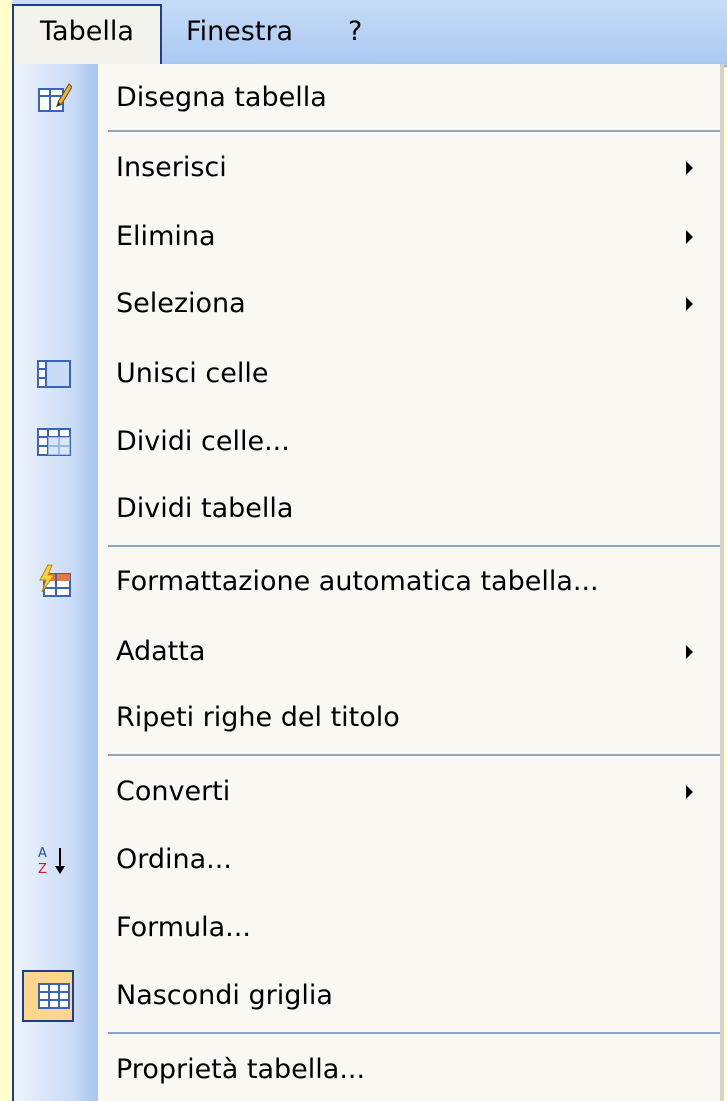  I want to click on menu-item-label: Dividi tabella, so click(205, 508).